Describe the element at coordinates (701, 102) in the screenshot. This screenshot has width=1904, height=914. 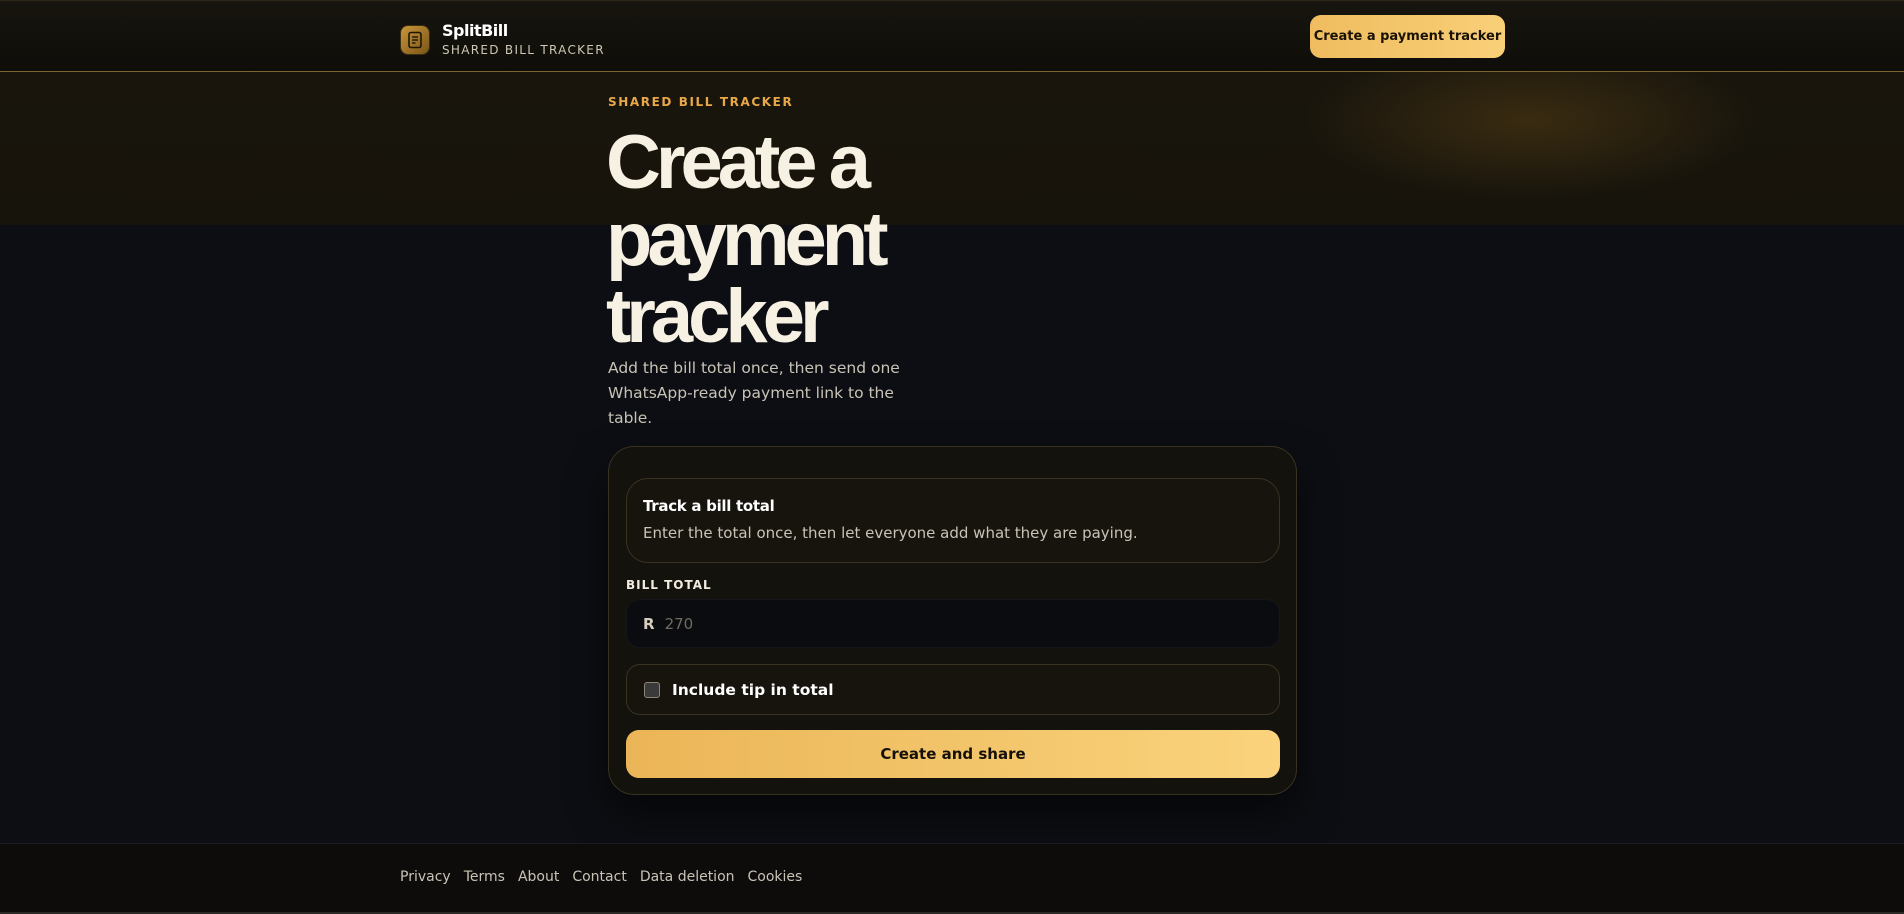
I see `hero-eyebrow: SHARED BILL TRACKER` at that location.